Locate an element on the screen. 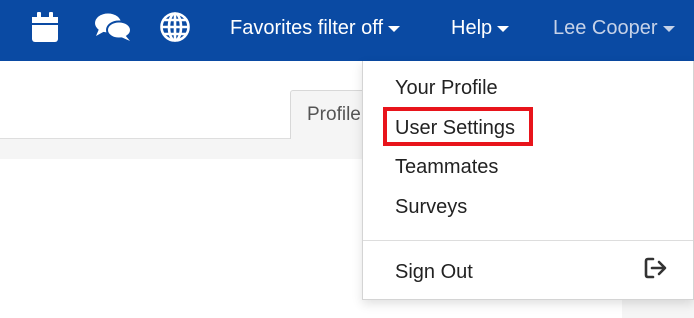  help-label: Help is located at coordinates (472, 27).